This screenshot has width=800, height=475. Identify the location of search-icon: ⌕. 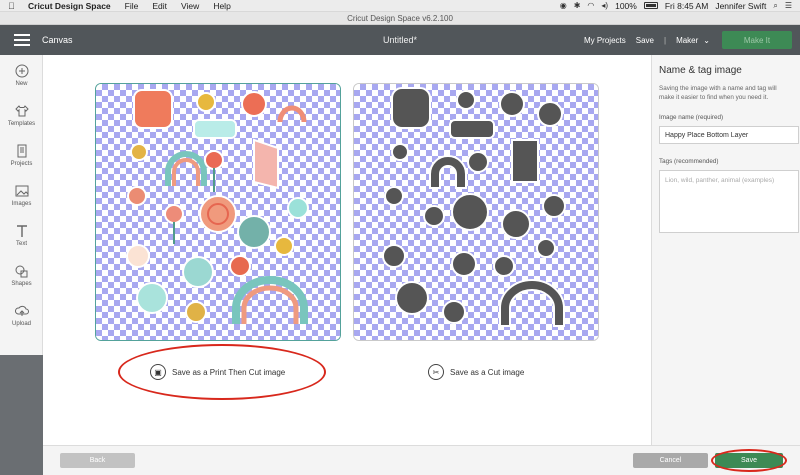
(775, 6).